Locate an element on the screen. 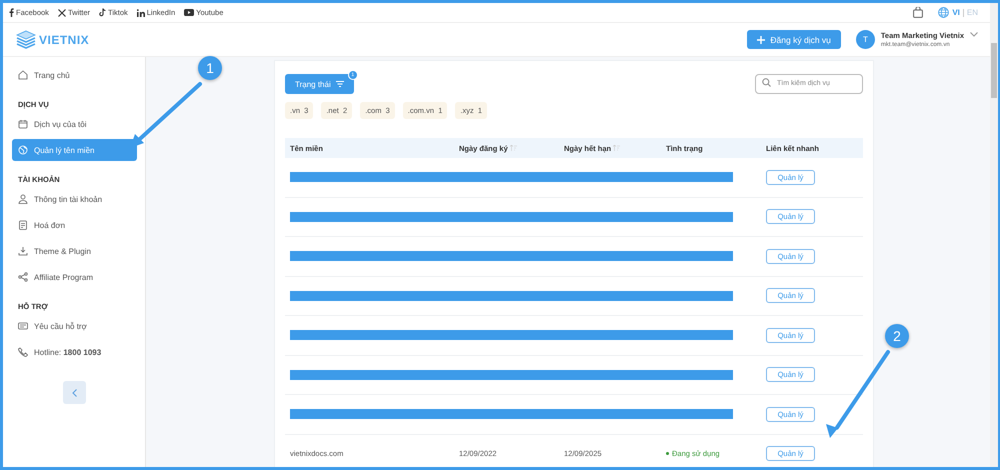 Image resolution: width=1000 pixels, height=470 pixels. x-icon is located at coordinates (62, 12).